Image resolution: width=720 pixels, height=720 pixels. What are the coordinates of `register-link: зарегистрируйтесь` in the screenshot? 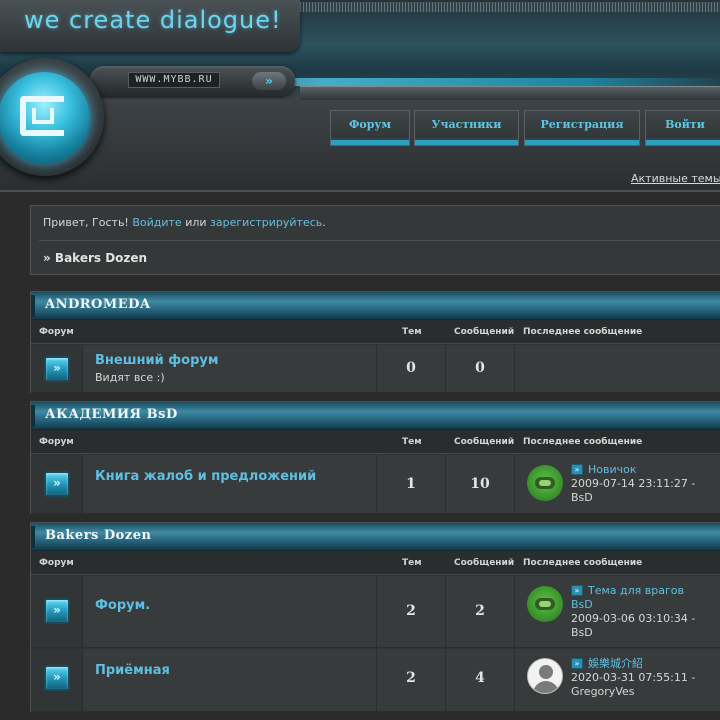 It's located at (266, 222).